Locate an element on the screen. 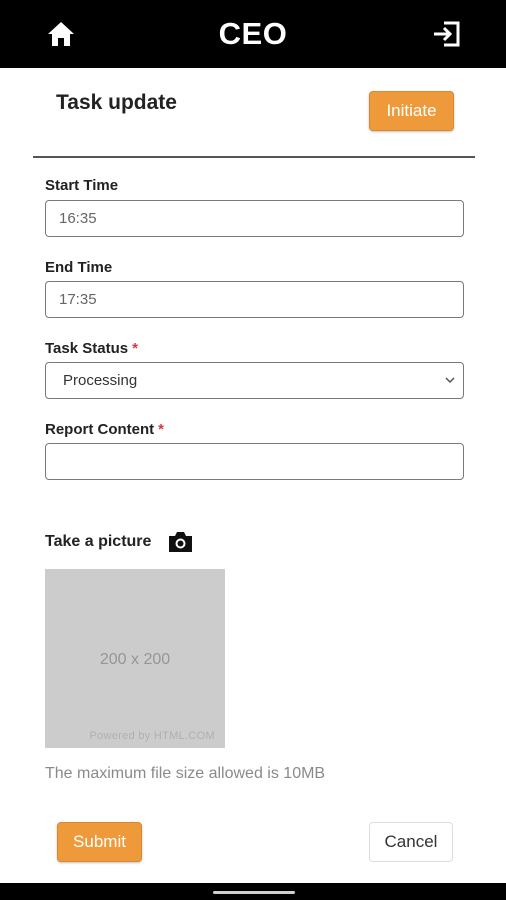 The height and width of the screenshot is (900, 506). app-title: CEO is located at coordinates (253, 33).